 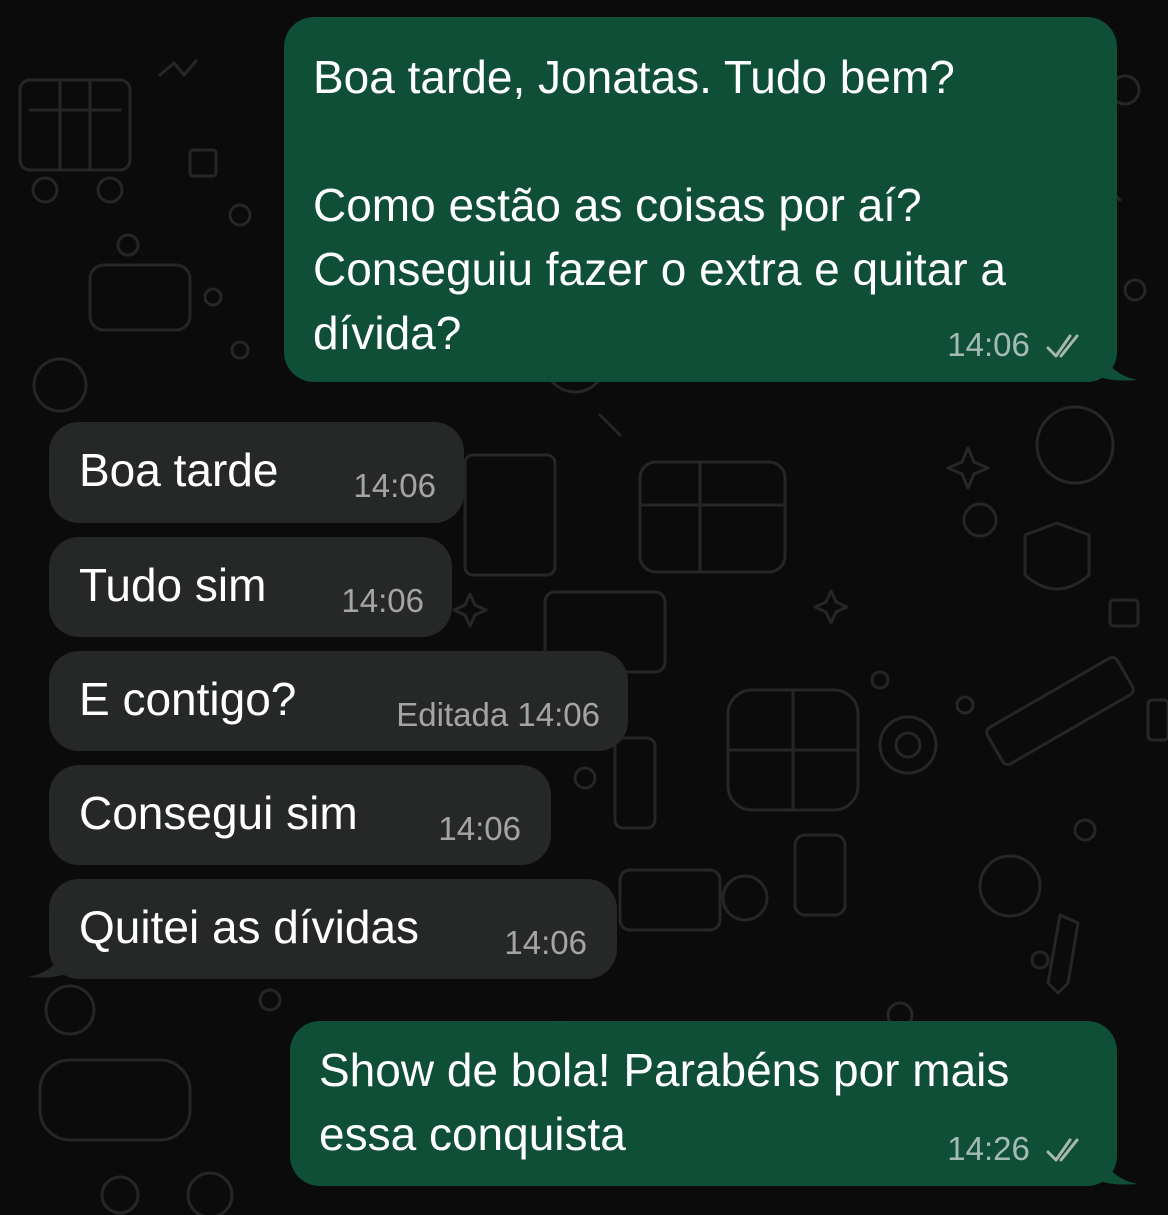 What do you see at coordinates (452, 714) in the screenshot?
I see `edited-label: Editada` at bounding box center [452, 714].